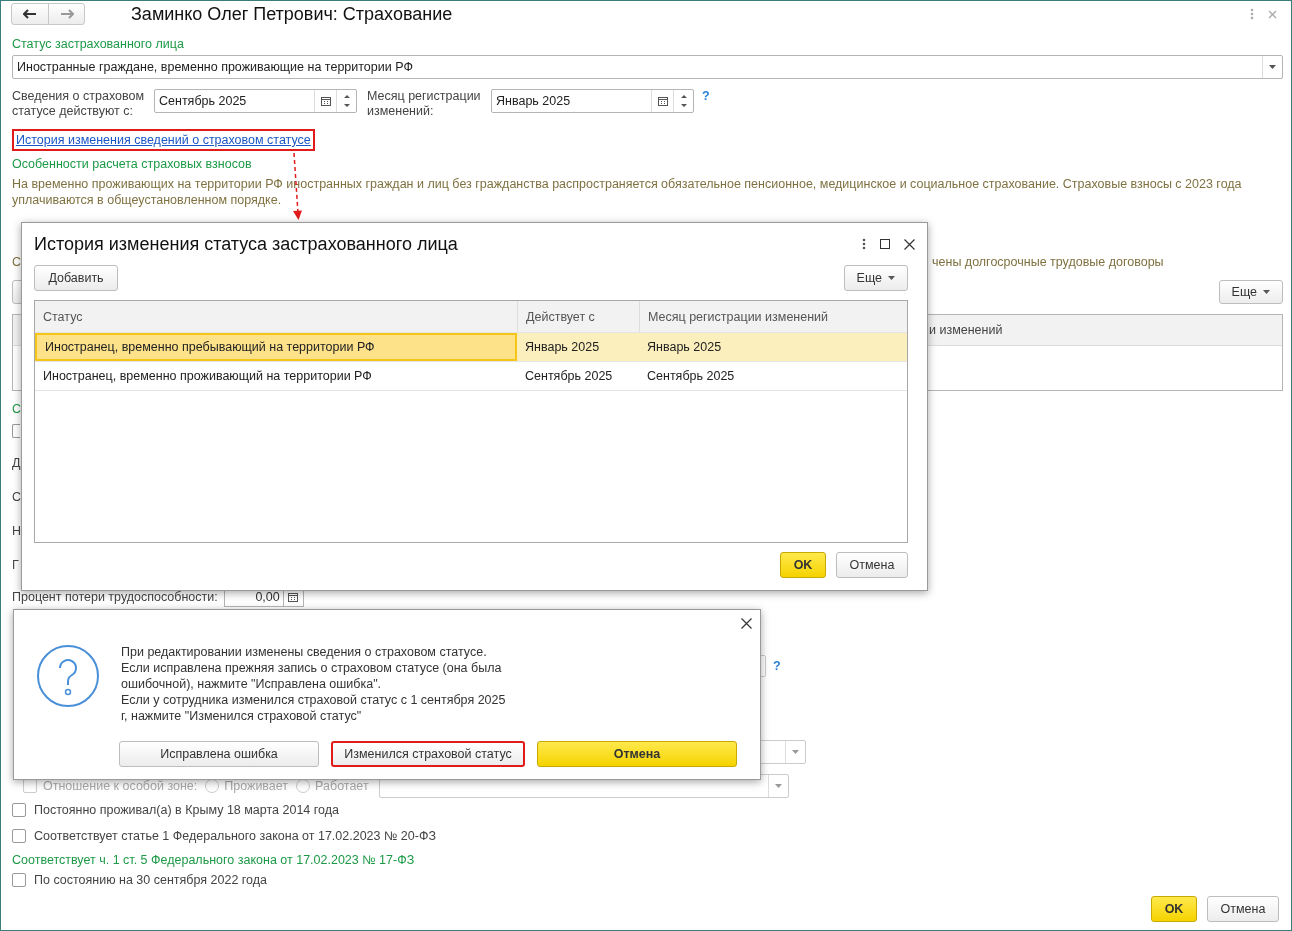  What do you see at coordinates (255, 101) in the screenshot?
I see `date-field: Сентябрь 2025` at bounding box center [255, 101].